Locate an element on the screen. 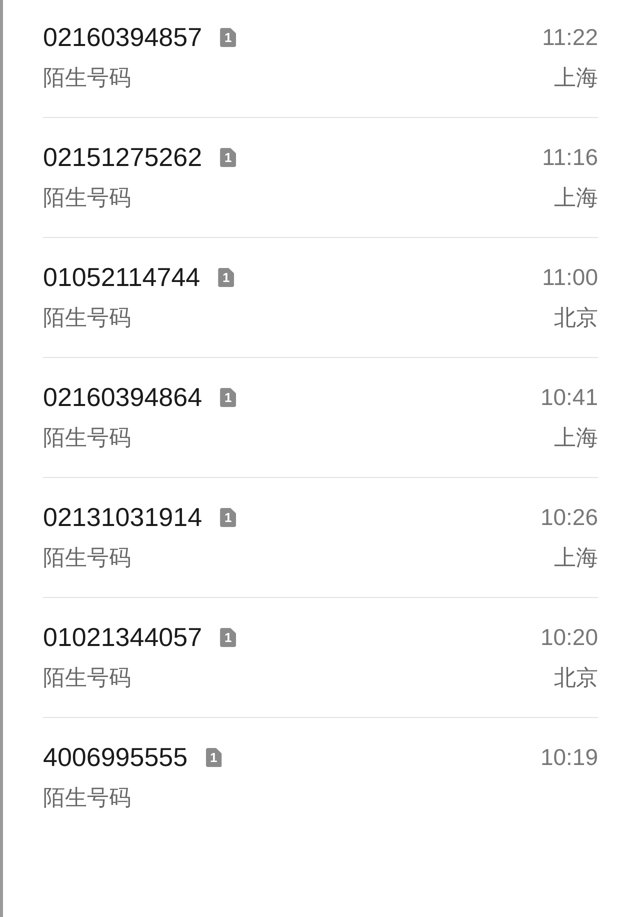  call-time: 11:22 is located at coordinates (570, 37).